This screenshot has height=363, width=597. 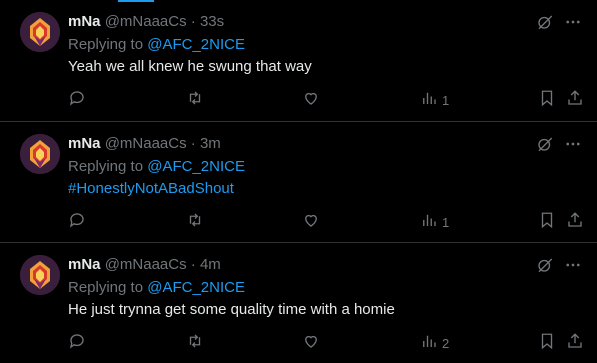 I want to click on tweet-header: mNa @mNaaaCs · 4m, so click(x=144, y=265).